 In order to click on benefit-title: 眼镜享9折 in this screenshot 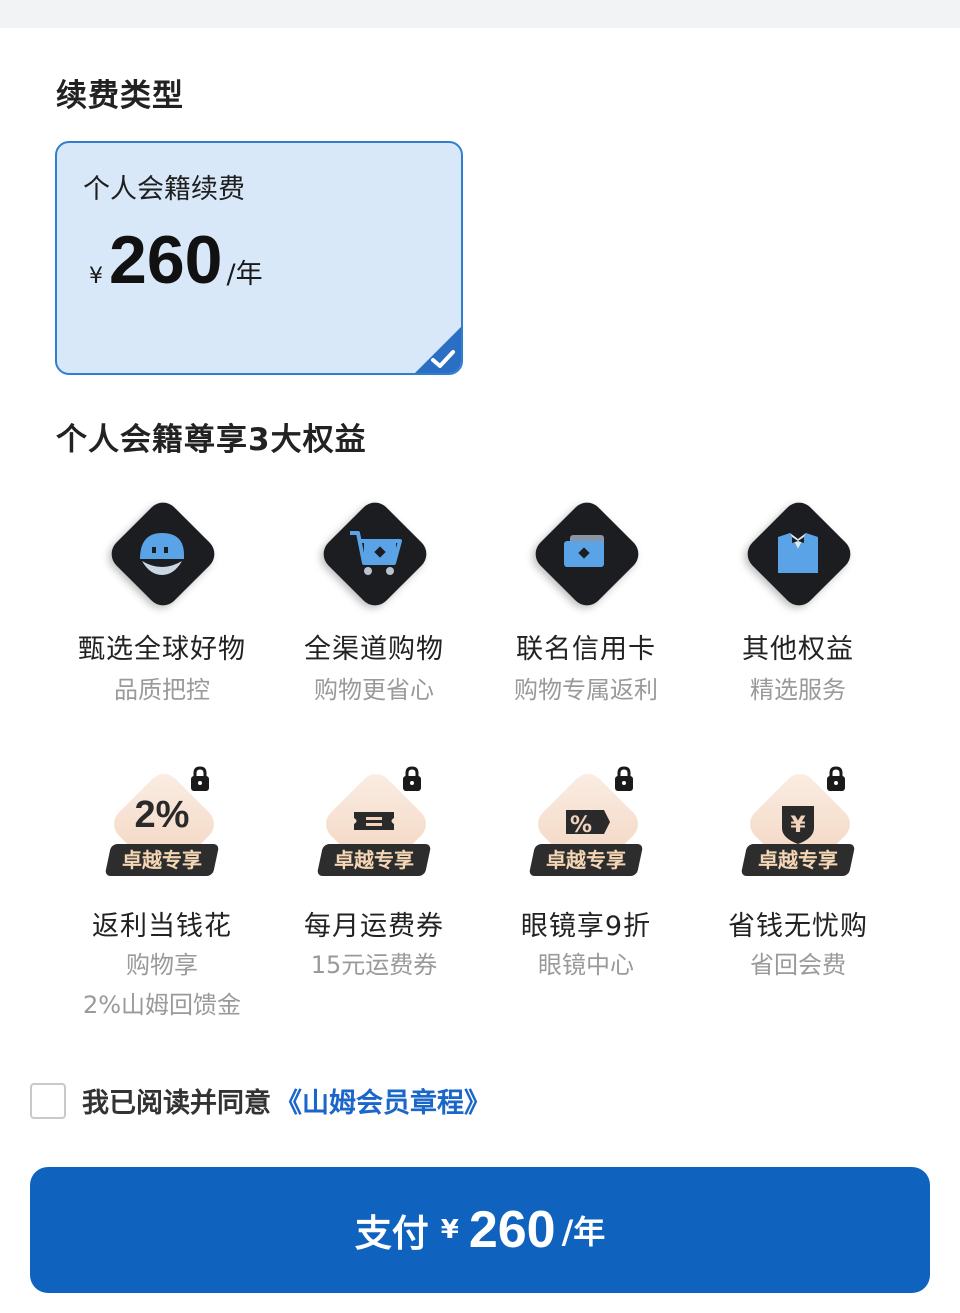, I will do `click(586, 926)`.